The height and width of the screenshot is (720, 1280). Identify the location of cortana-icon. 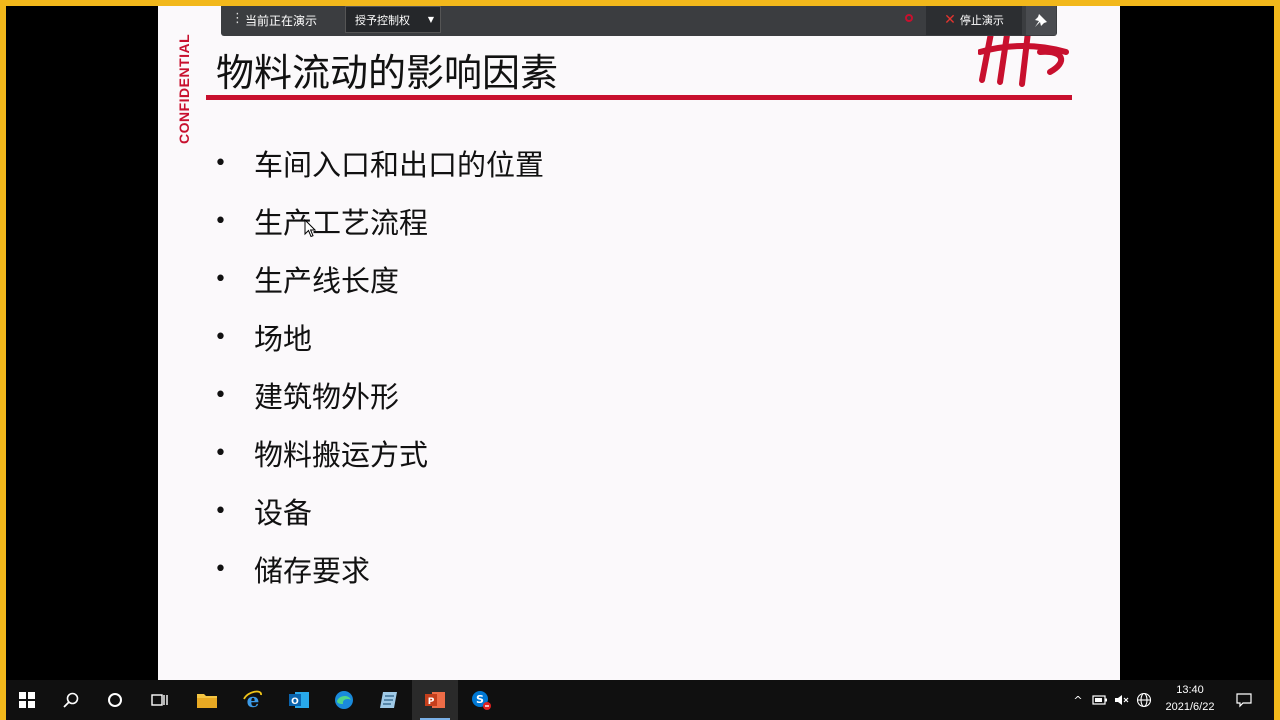
(115, 700).